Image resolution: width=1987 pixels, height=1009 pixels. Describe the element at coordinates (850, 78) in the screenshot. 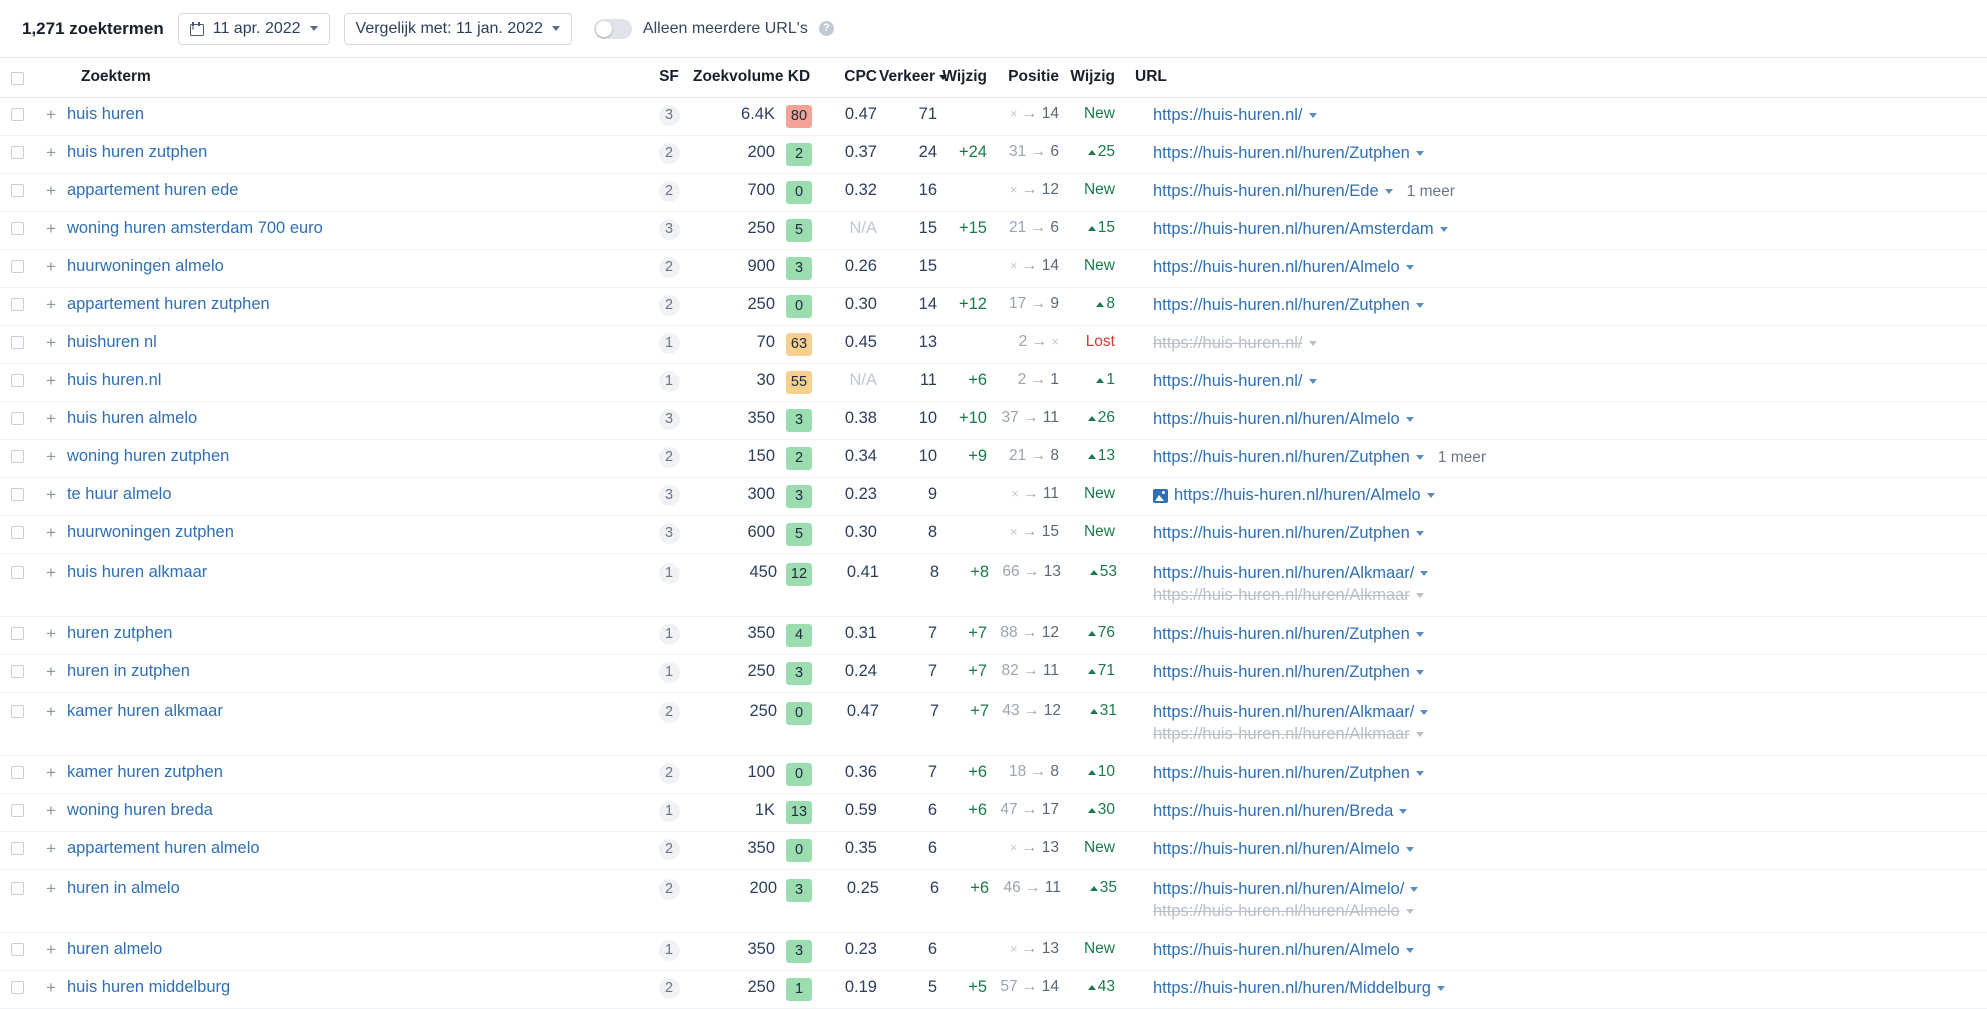

I see `header-cpc: CPC` at that location.